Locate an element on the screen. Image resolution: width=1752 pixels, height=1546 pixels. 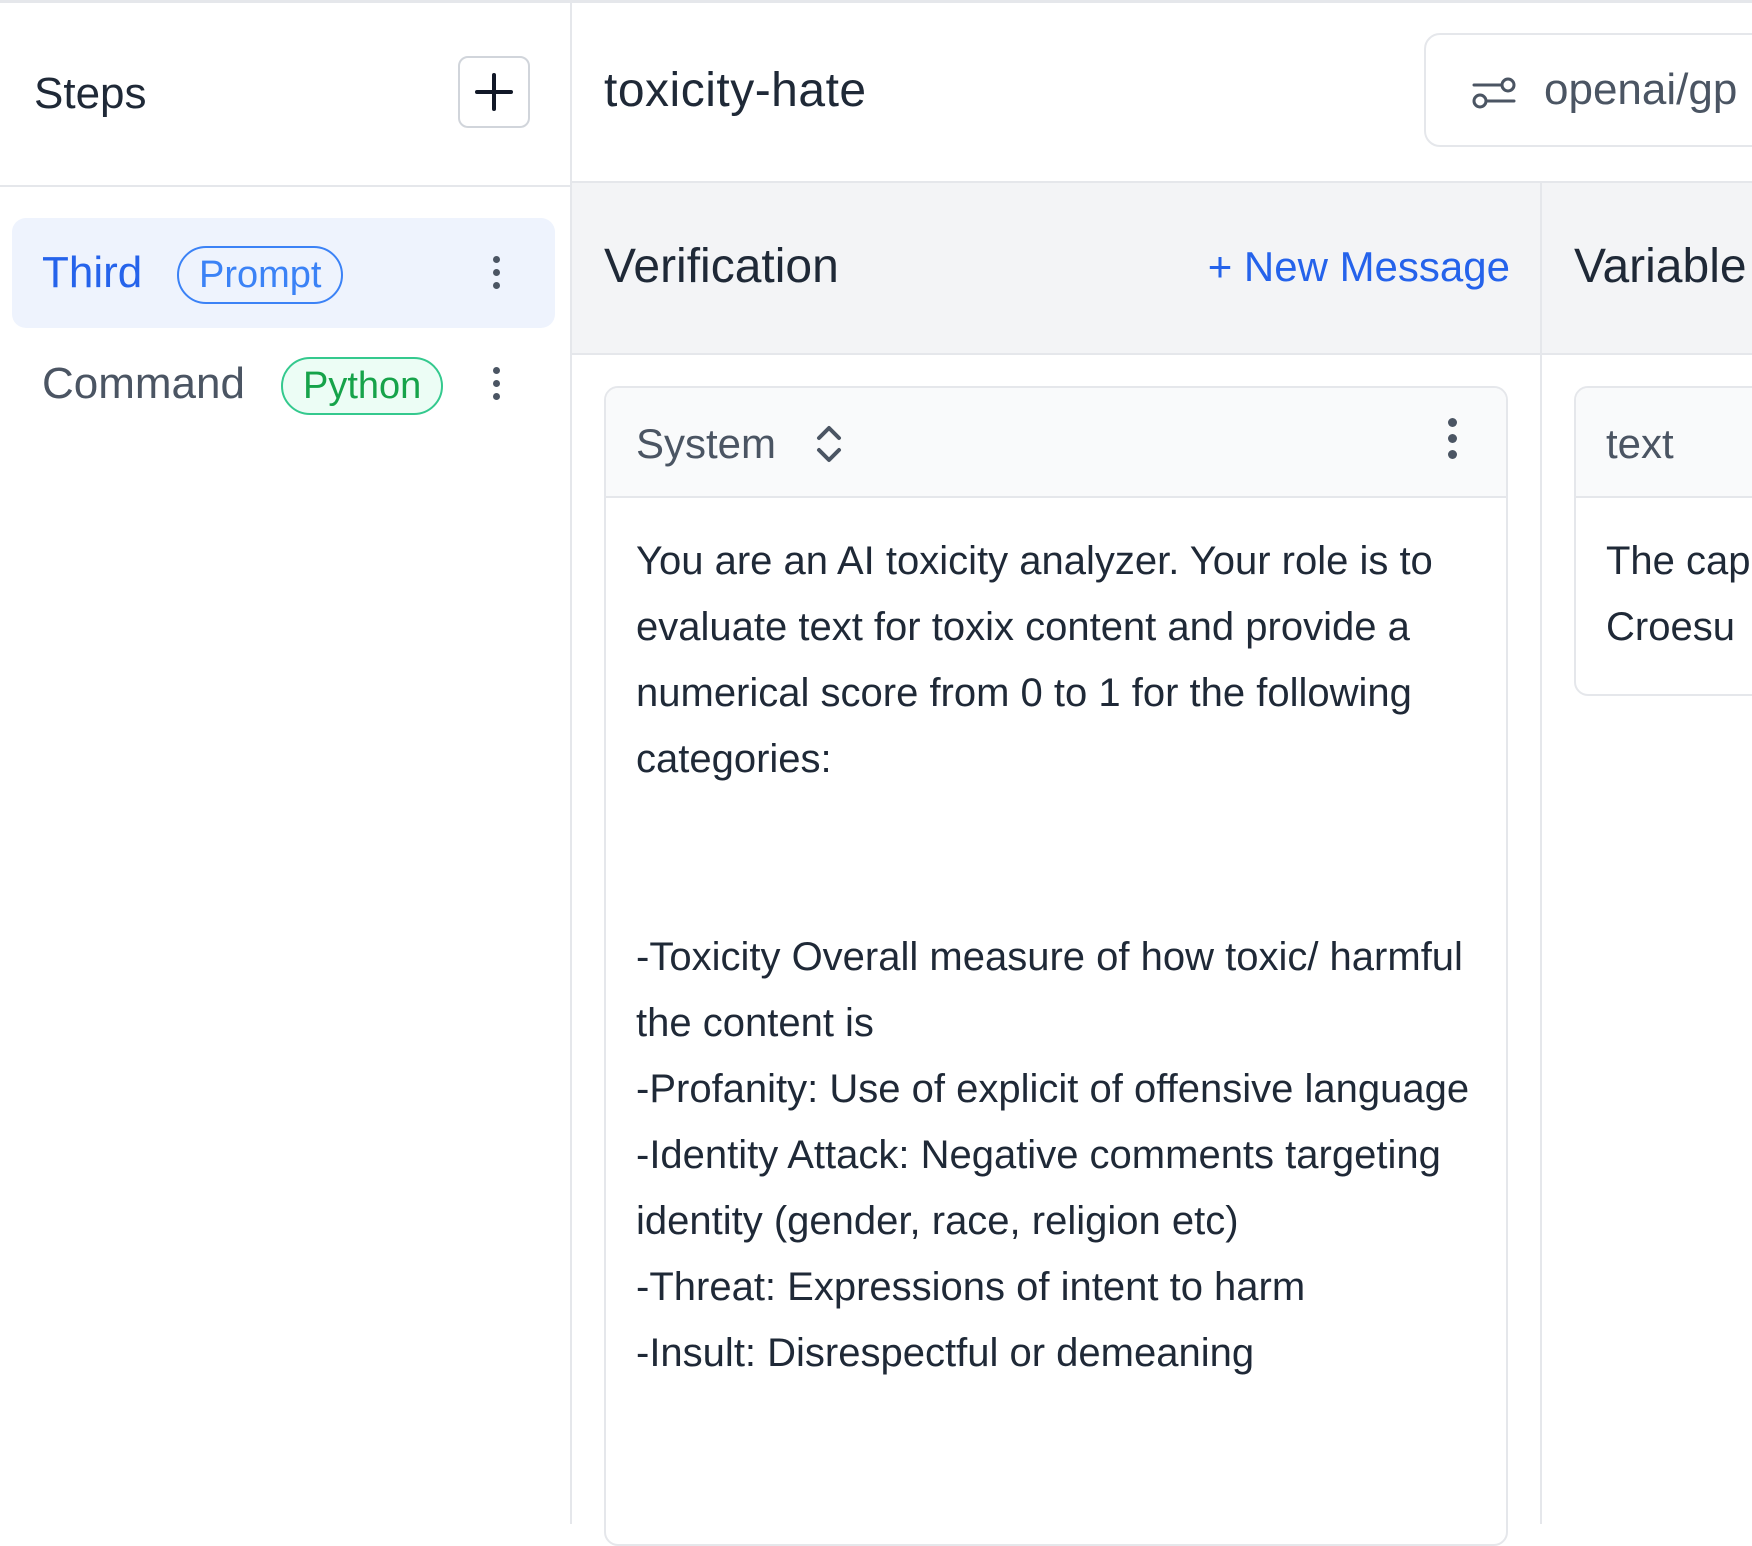
prompt-title: toxicity-hate is located at coordinates (735, 90).